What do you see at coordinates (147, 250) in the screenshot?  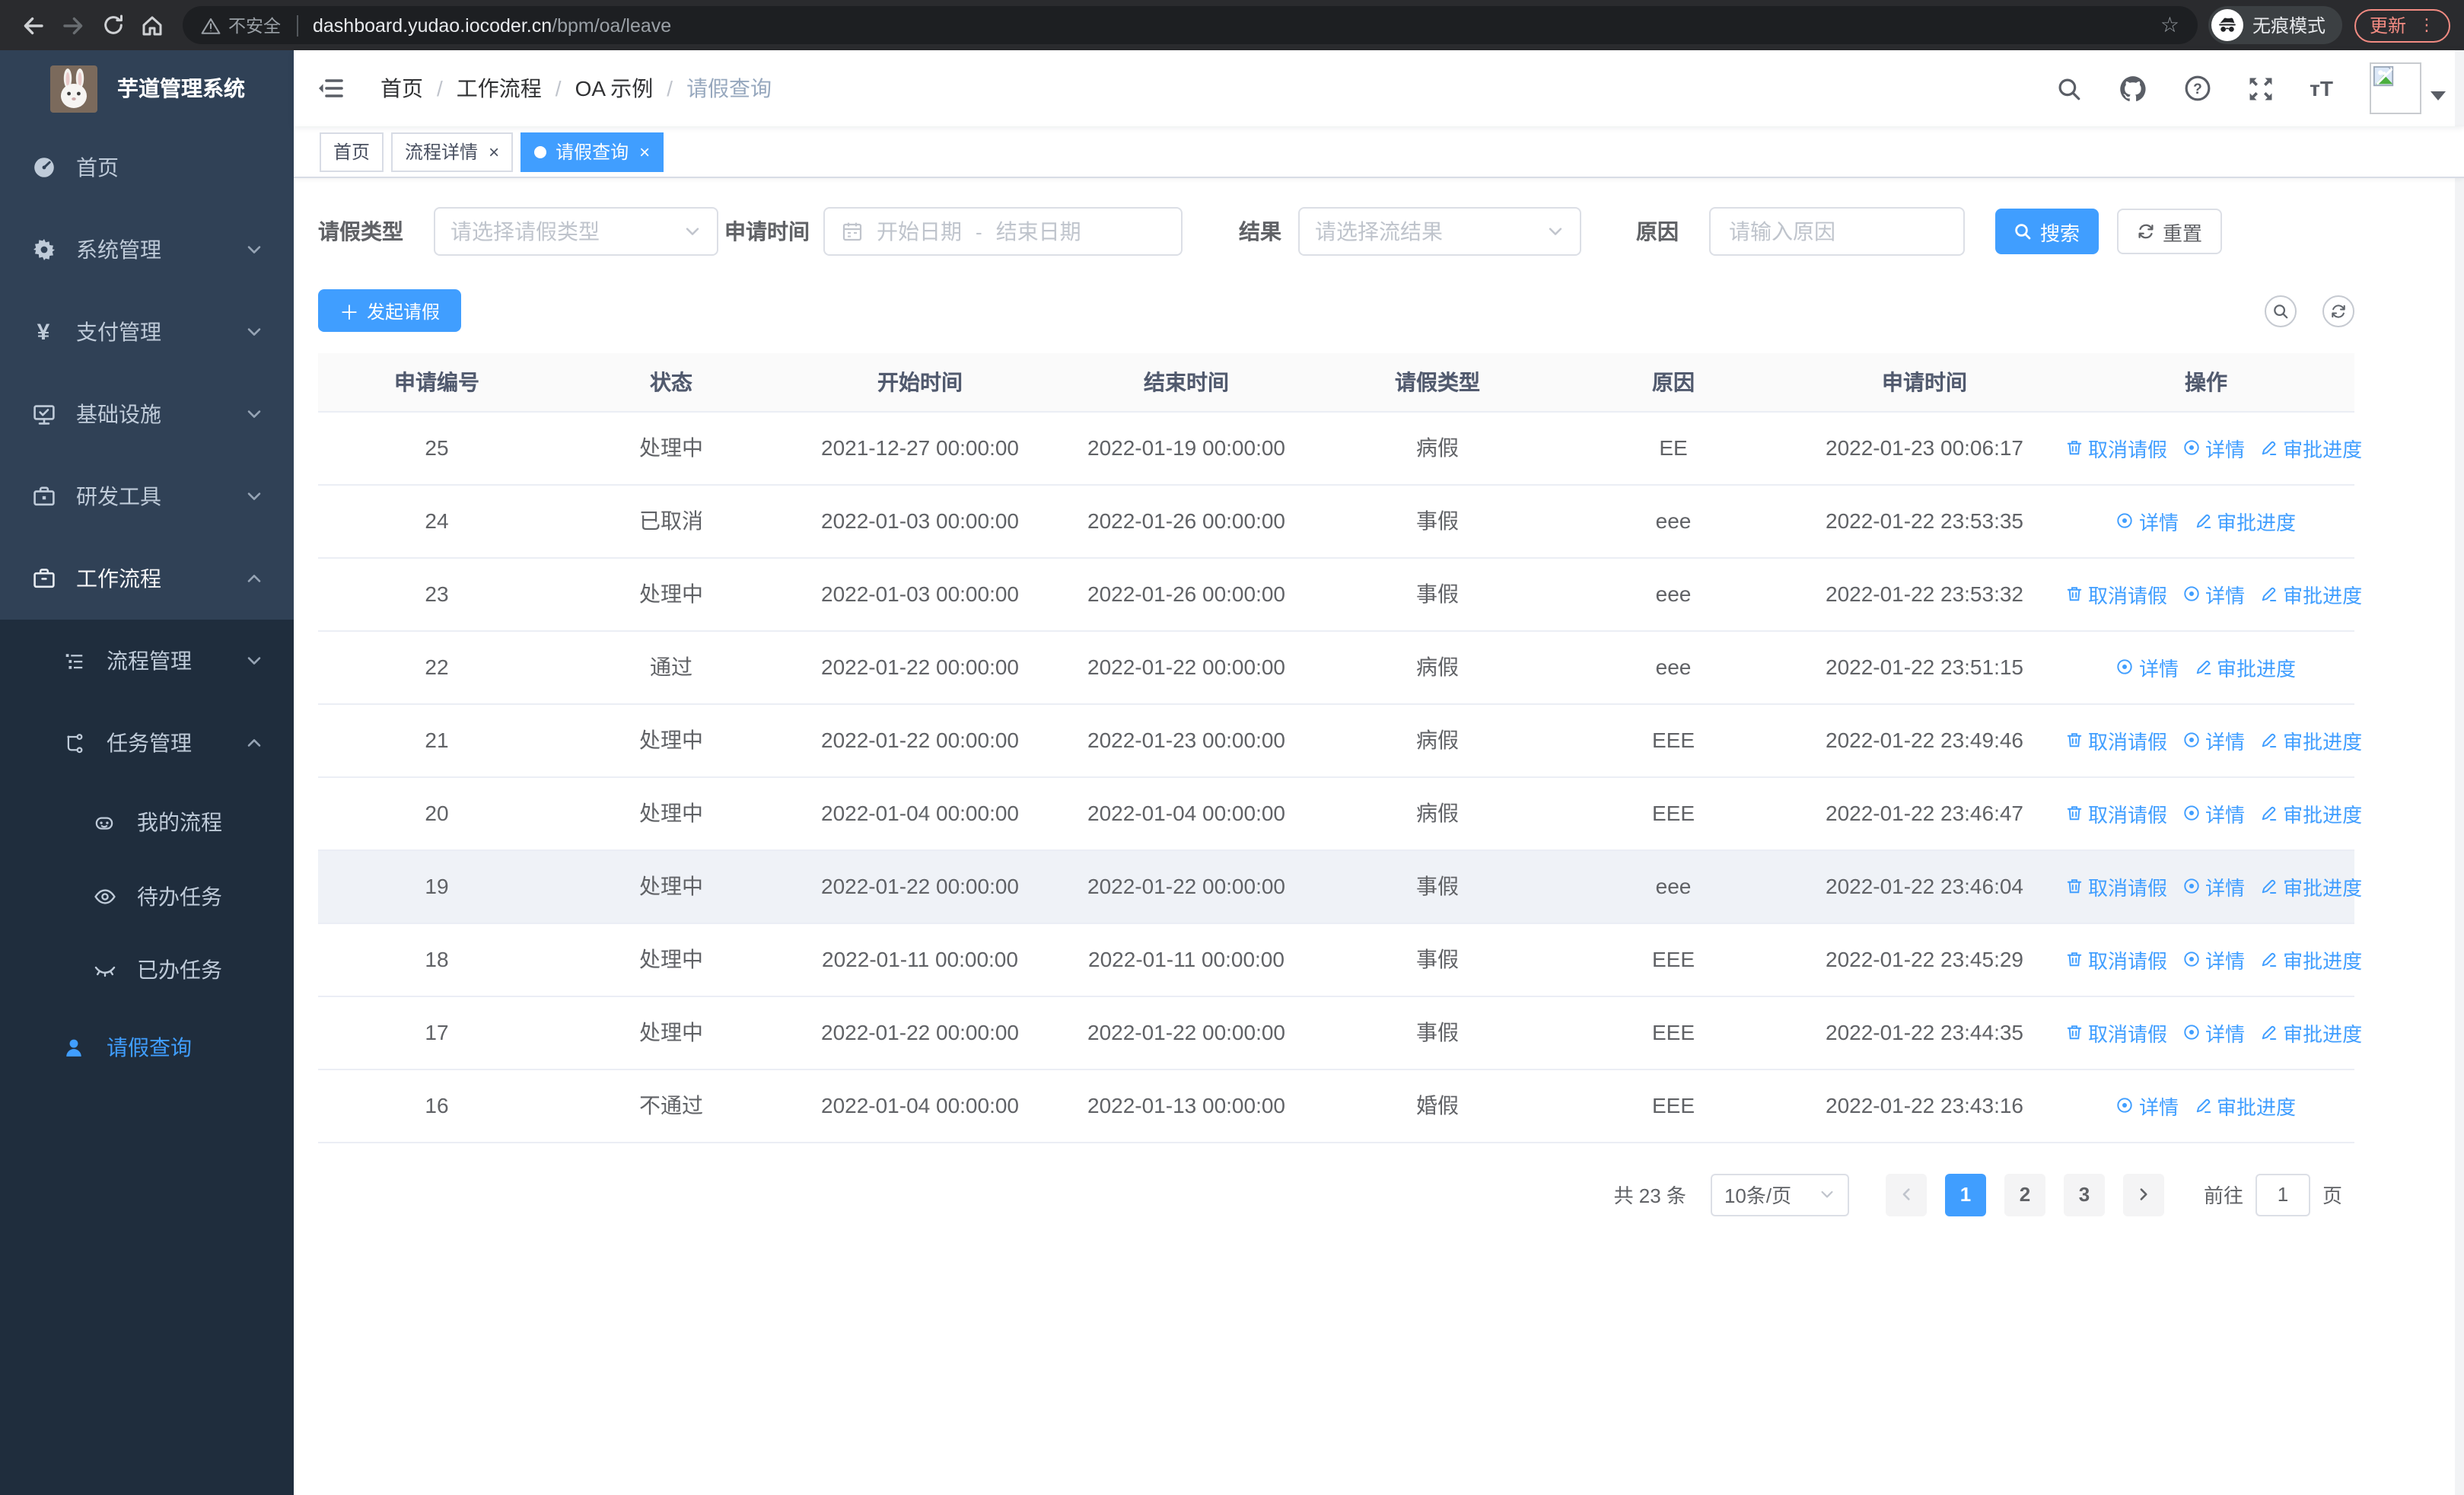 I see `sidebar-item-system: 系统管理` at bounding box center [147, 250].